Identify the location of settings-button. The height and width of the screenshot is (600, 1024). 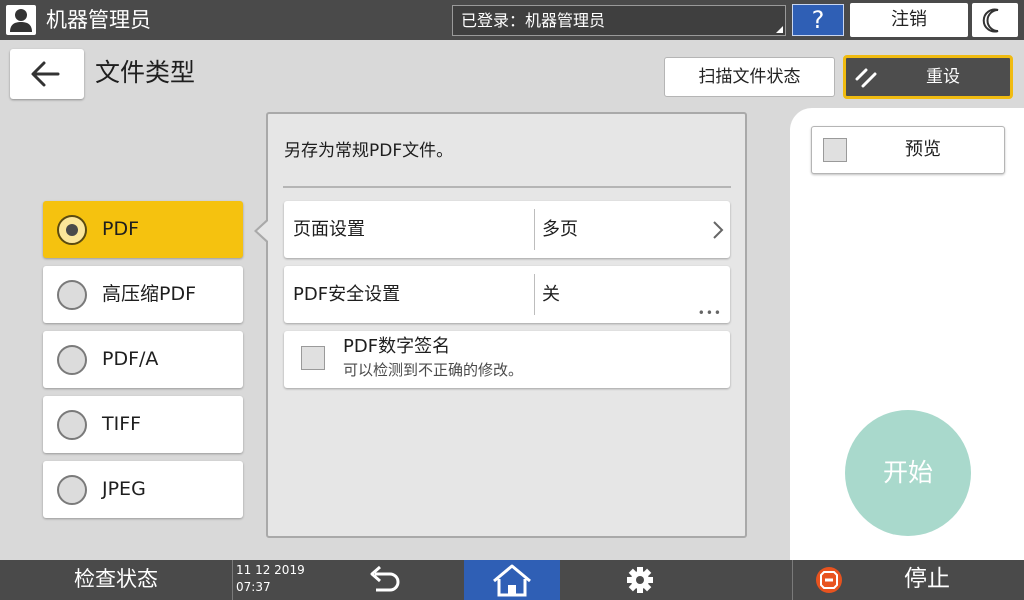
(640, 580).